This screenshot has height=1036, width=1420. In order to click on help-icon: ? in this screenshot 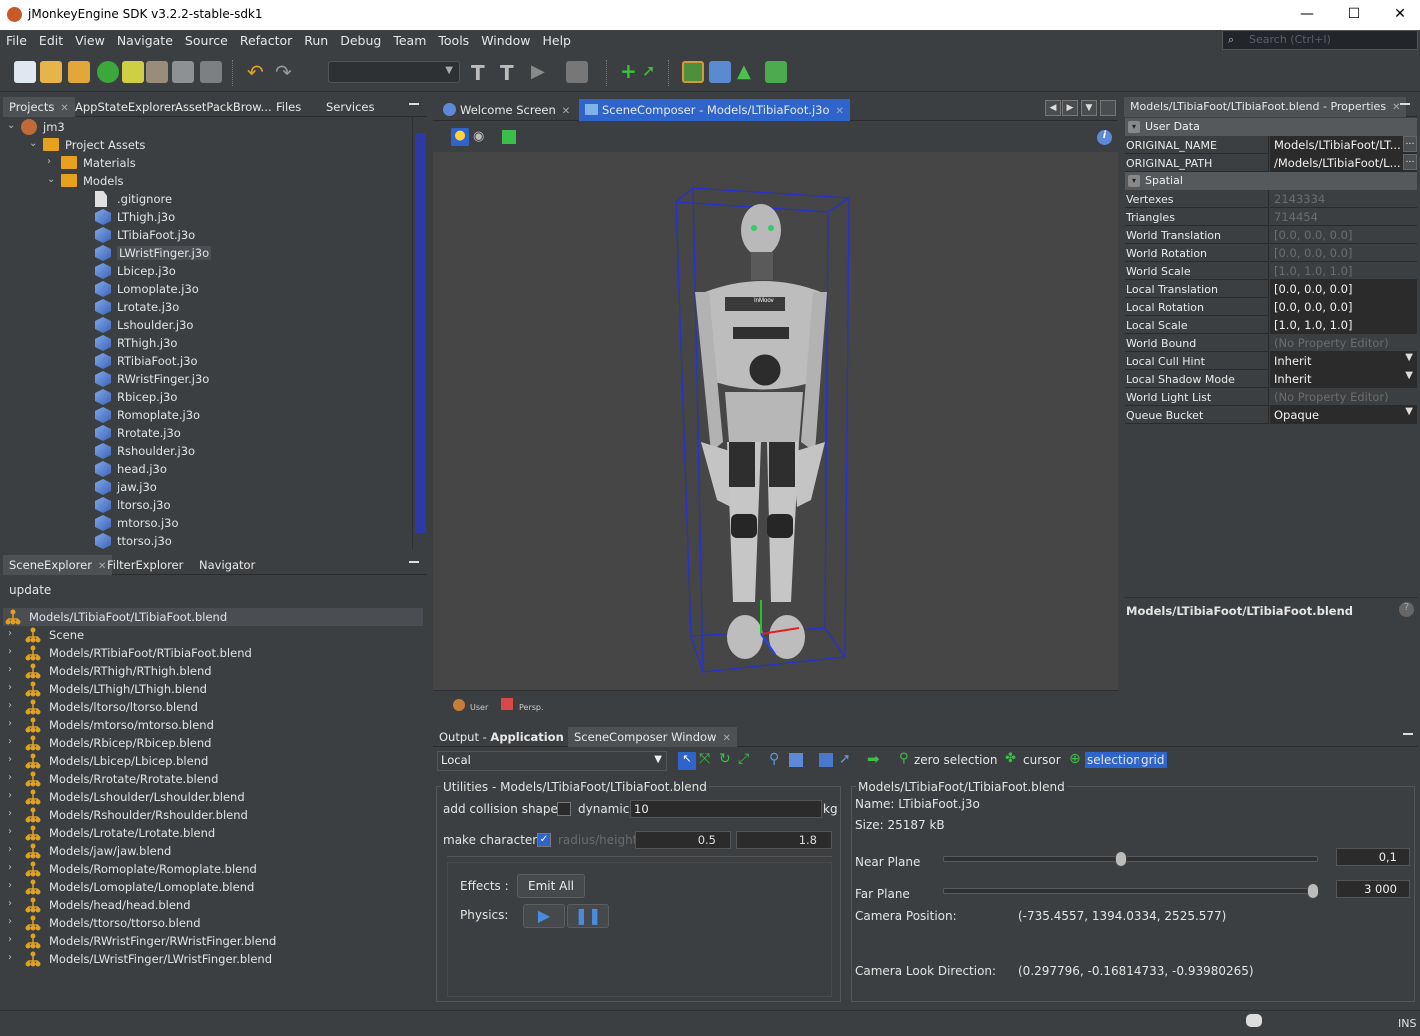, I will do `click(1406, 609)`.